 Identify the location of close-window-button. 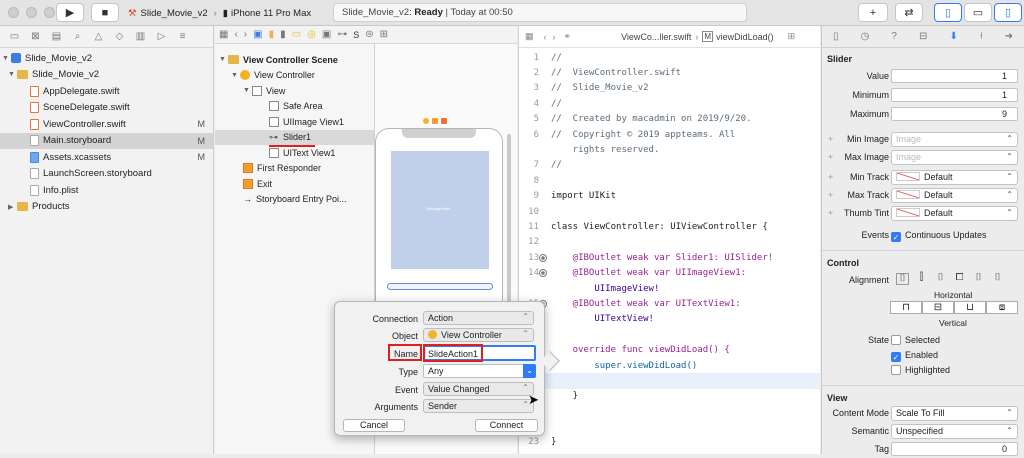
(13, 12).